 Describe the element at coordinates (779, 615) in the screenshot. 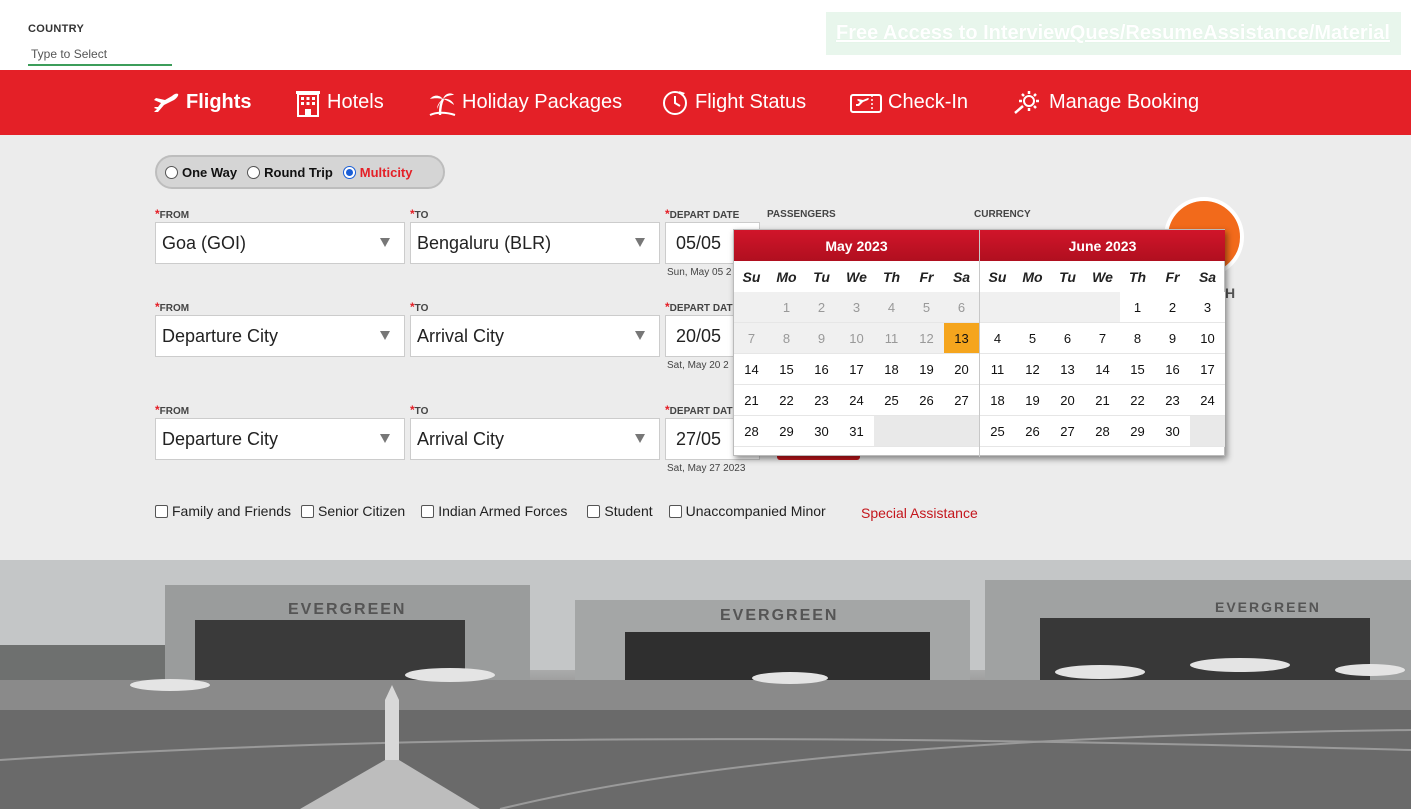

I see `hangar-sign-2: EVERGREEN` at that location.